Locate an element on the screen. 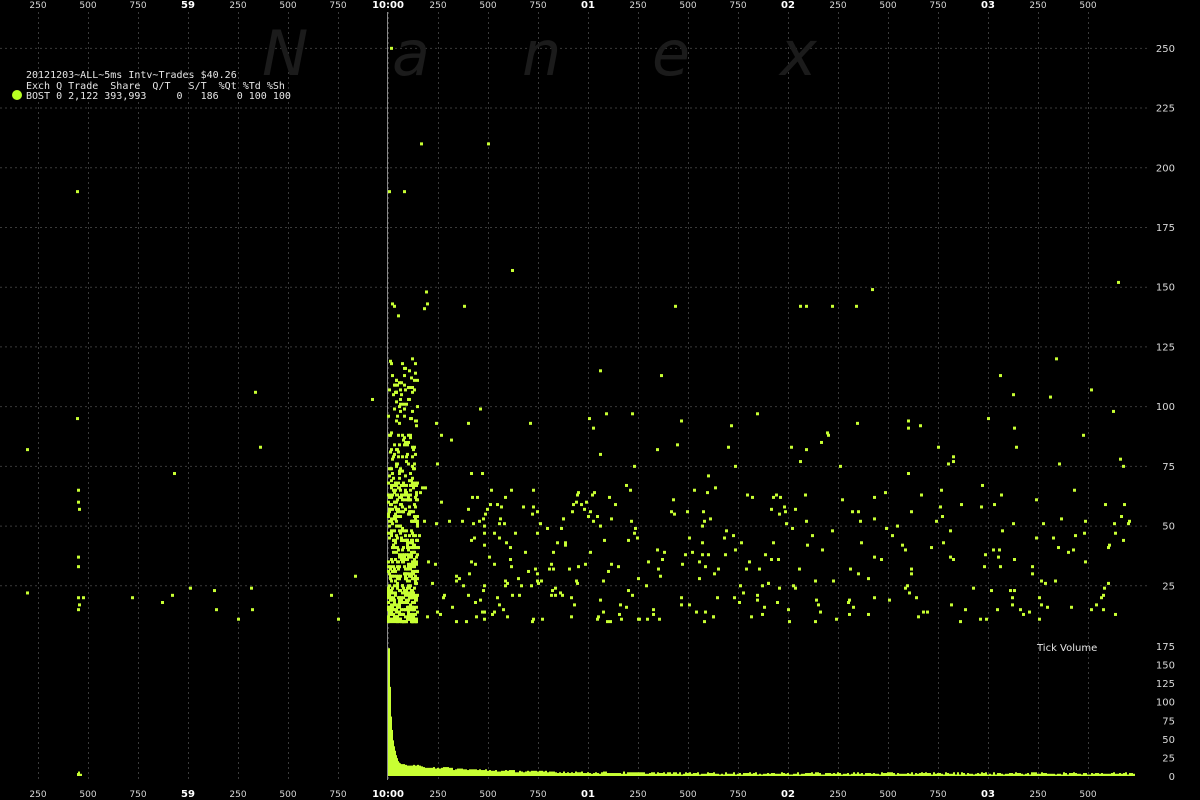  x-tick-label: 10:00 is located at coordinates (388, 5).